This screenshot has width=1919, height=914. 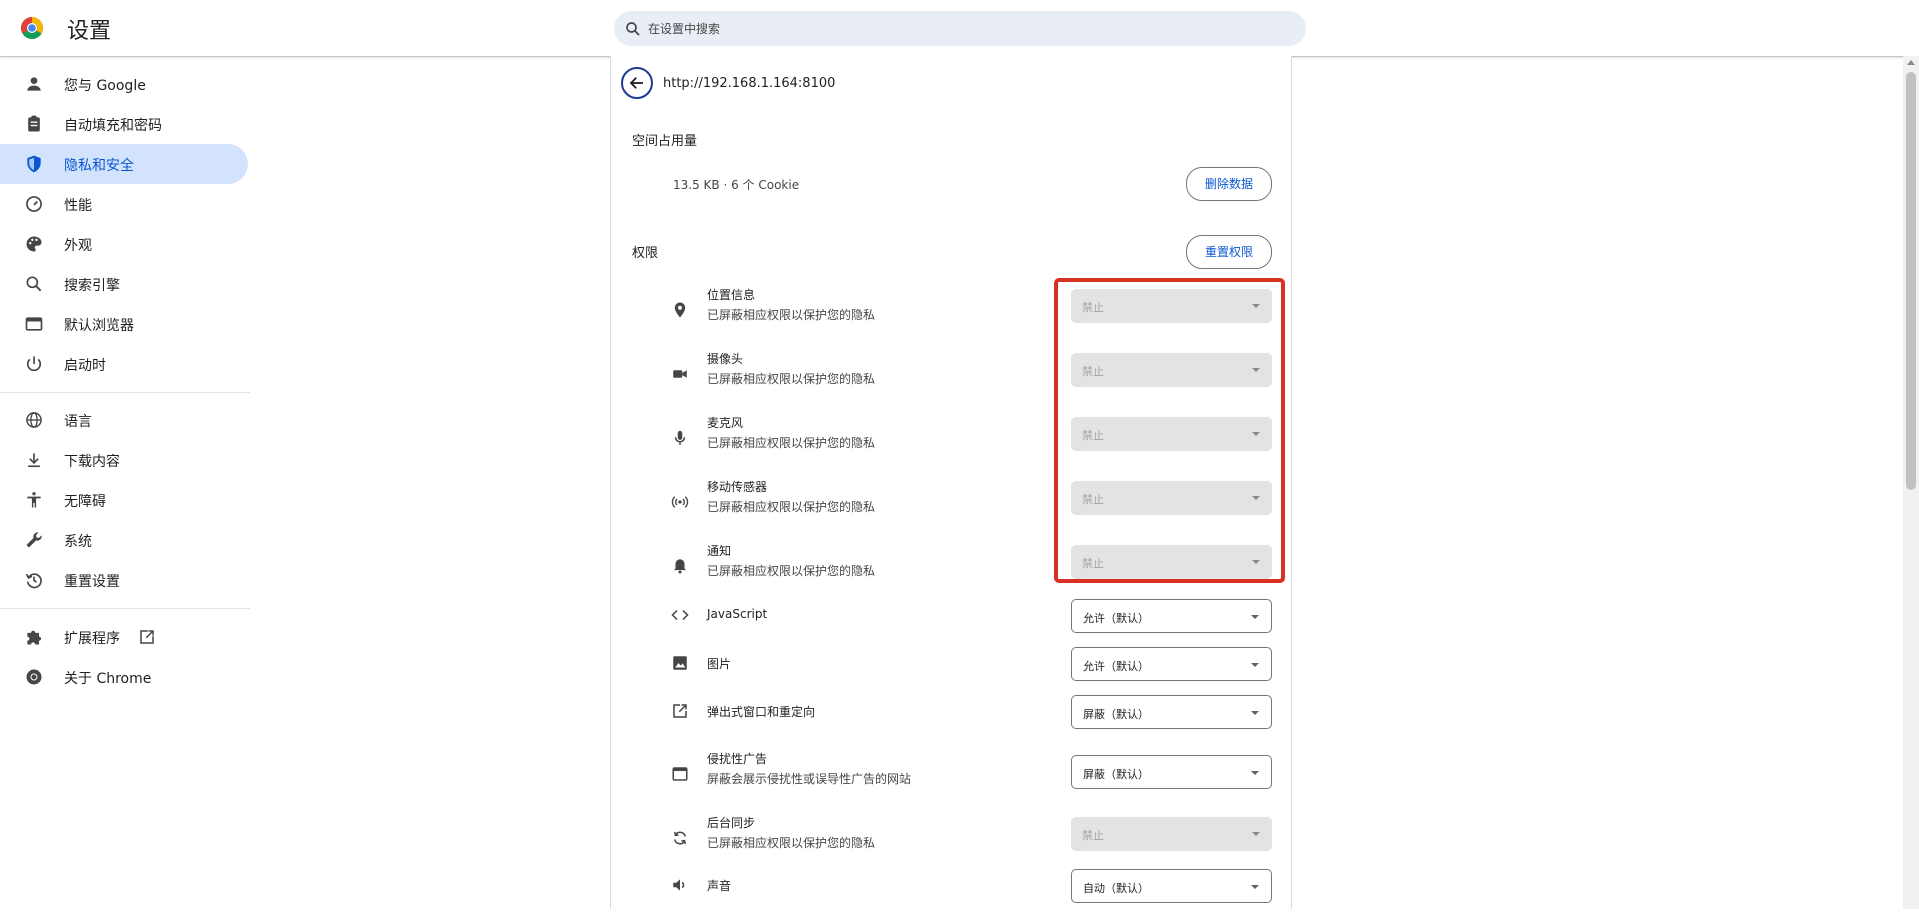 I want to click on sensors-icon, so click(x=680, y=502).